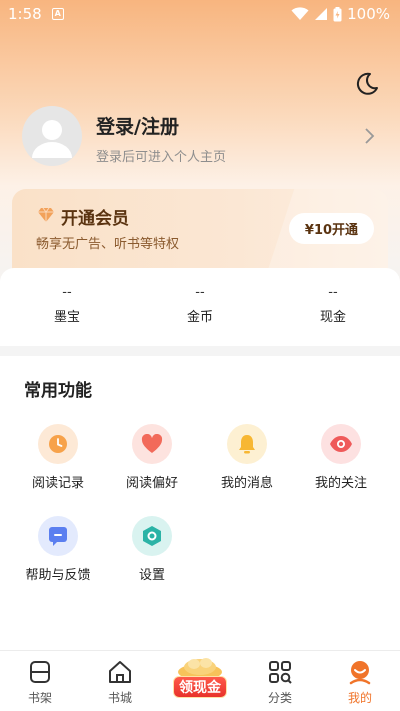 This screenshot has height=711, width=400. I want to click on status-bar: 1:58 A 100%, so click(200, 14).